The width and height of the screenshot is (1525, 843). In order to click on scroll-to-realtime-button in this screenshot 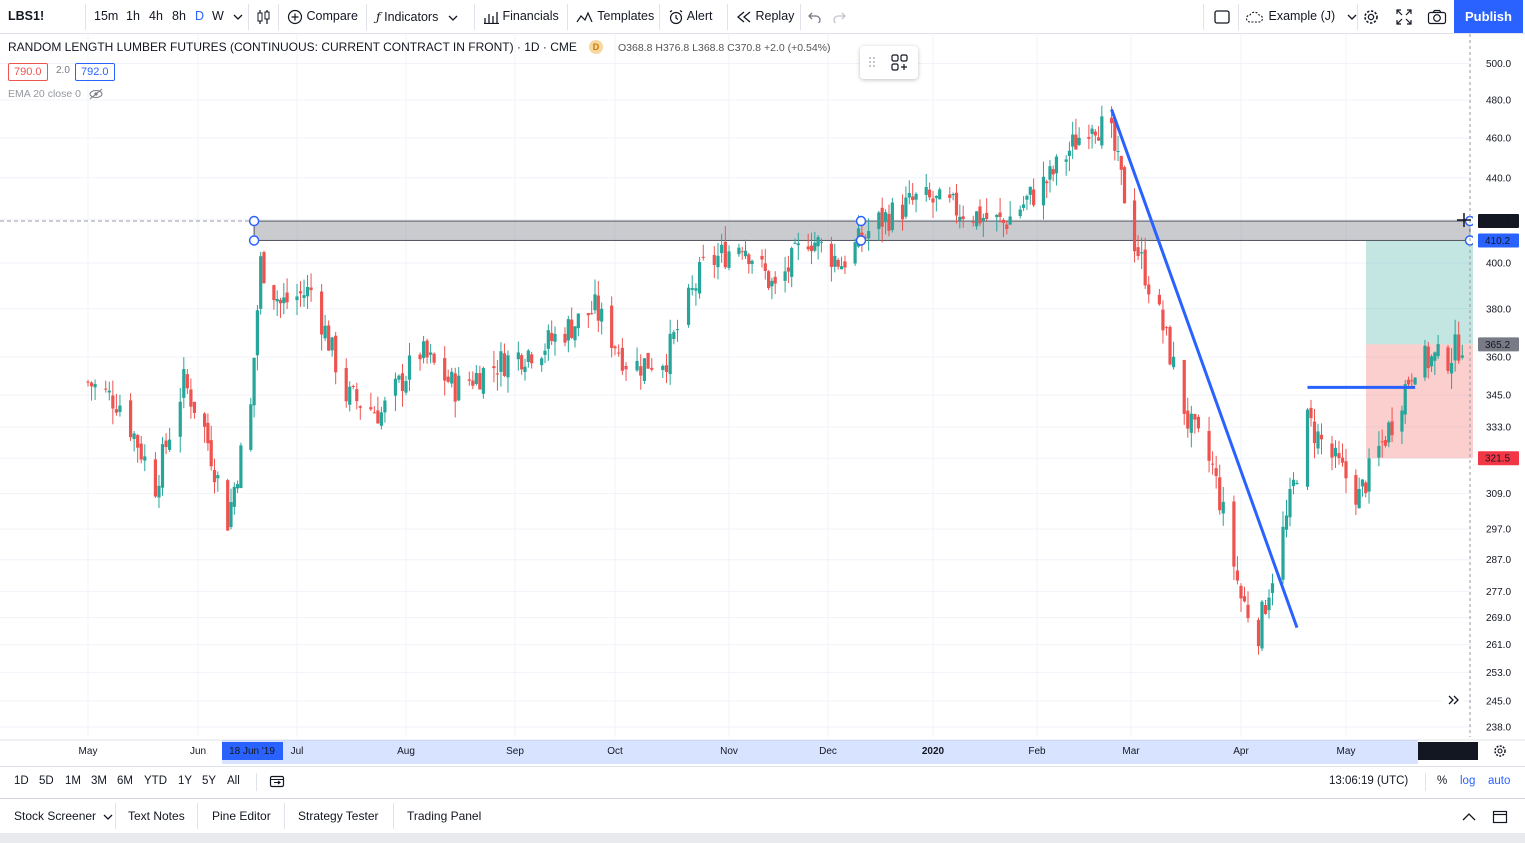, I will do `click(1453, 700)`.